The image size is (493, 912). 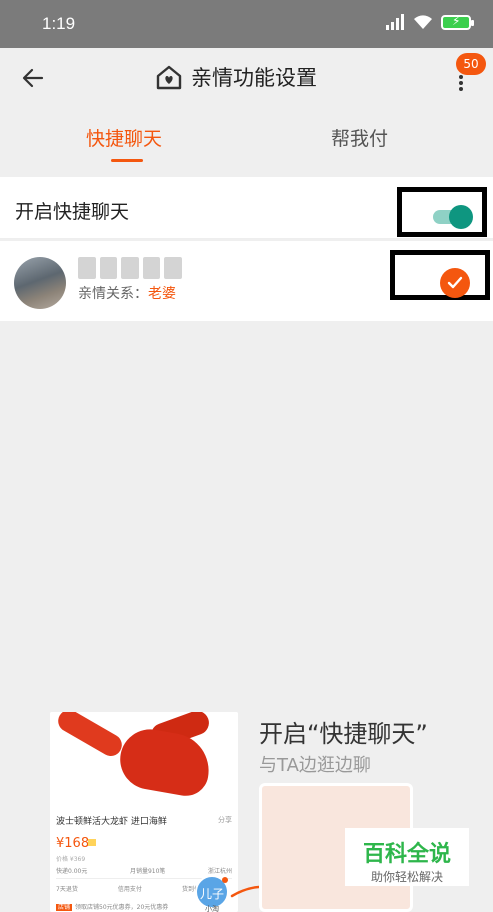 What do you see at coordinates (122, 907) in the screenshot?
I see `coupon-text: 领取店铺50元优惠券，20元优惠券` at bounding box center [122, 907].